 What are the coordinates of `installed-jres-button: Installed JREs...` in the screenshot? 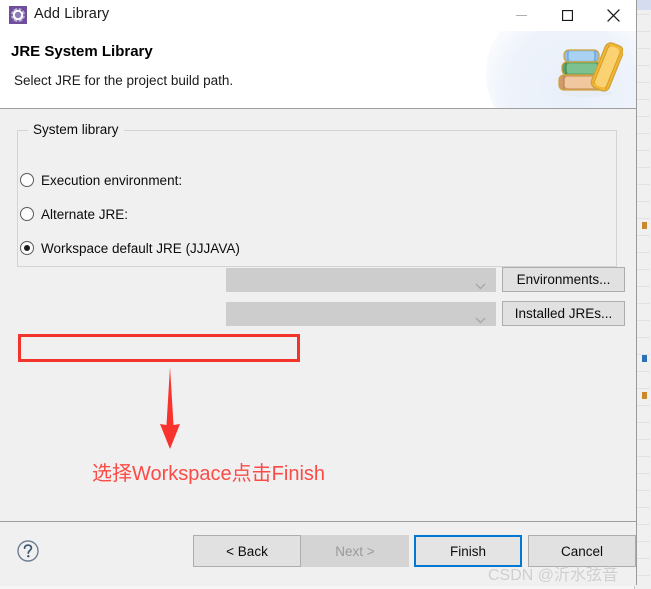 It's located at (563, 313).